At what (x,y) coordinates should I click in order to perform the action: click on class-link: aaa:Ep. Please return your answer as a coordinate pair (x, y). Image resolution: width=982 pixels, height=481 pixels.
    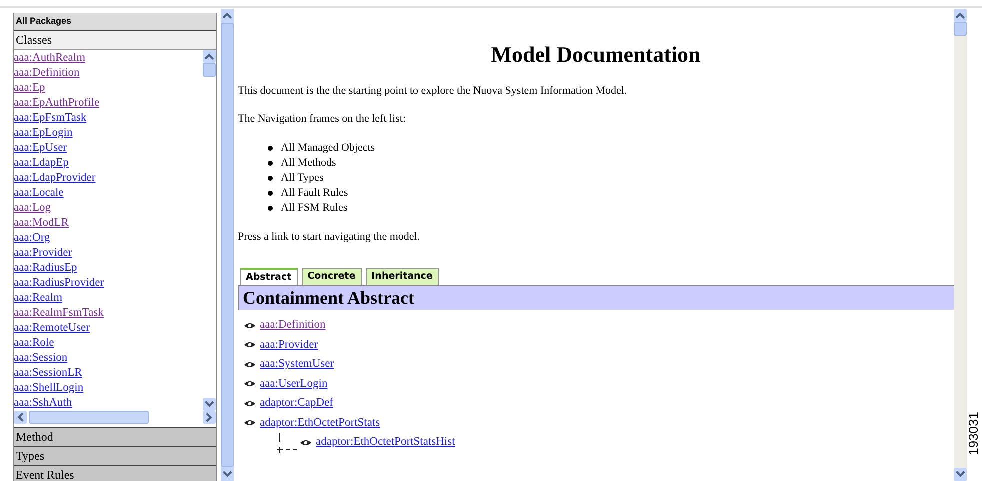
    Looking at the image, I should click on (30, 88).